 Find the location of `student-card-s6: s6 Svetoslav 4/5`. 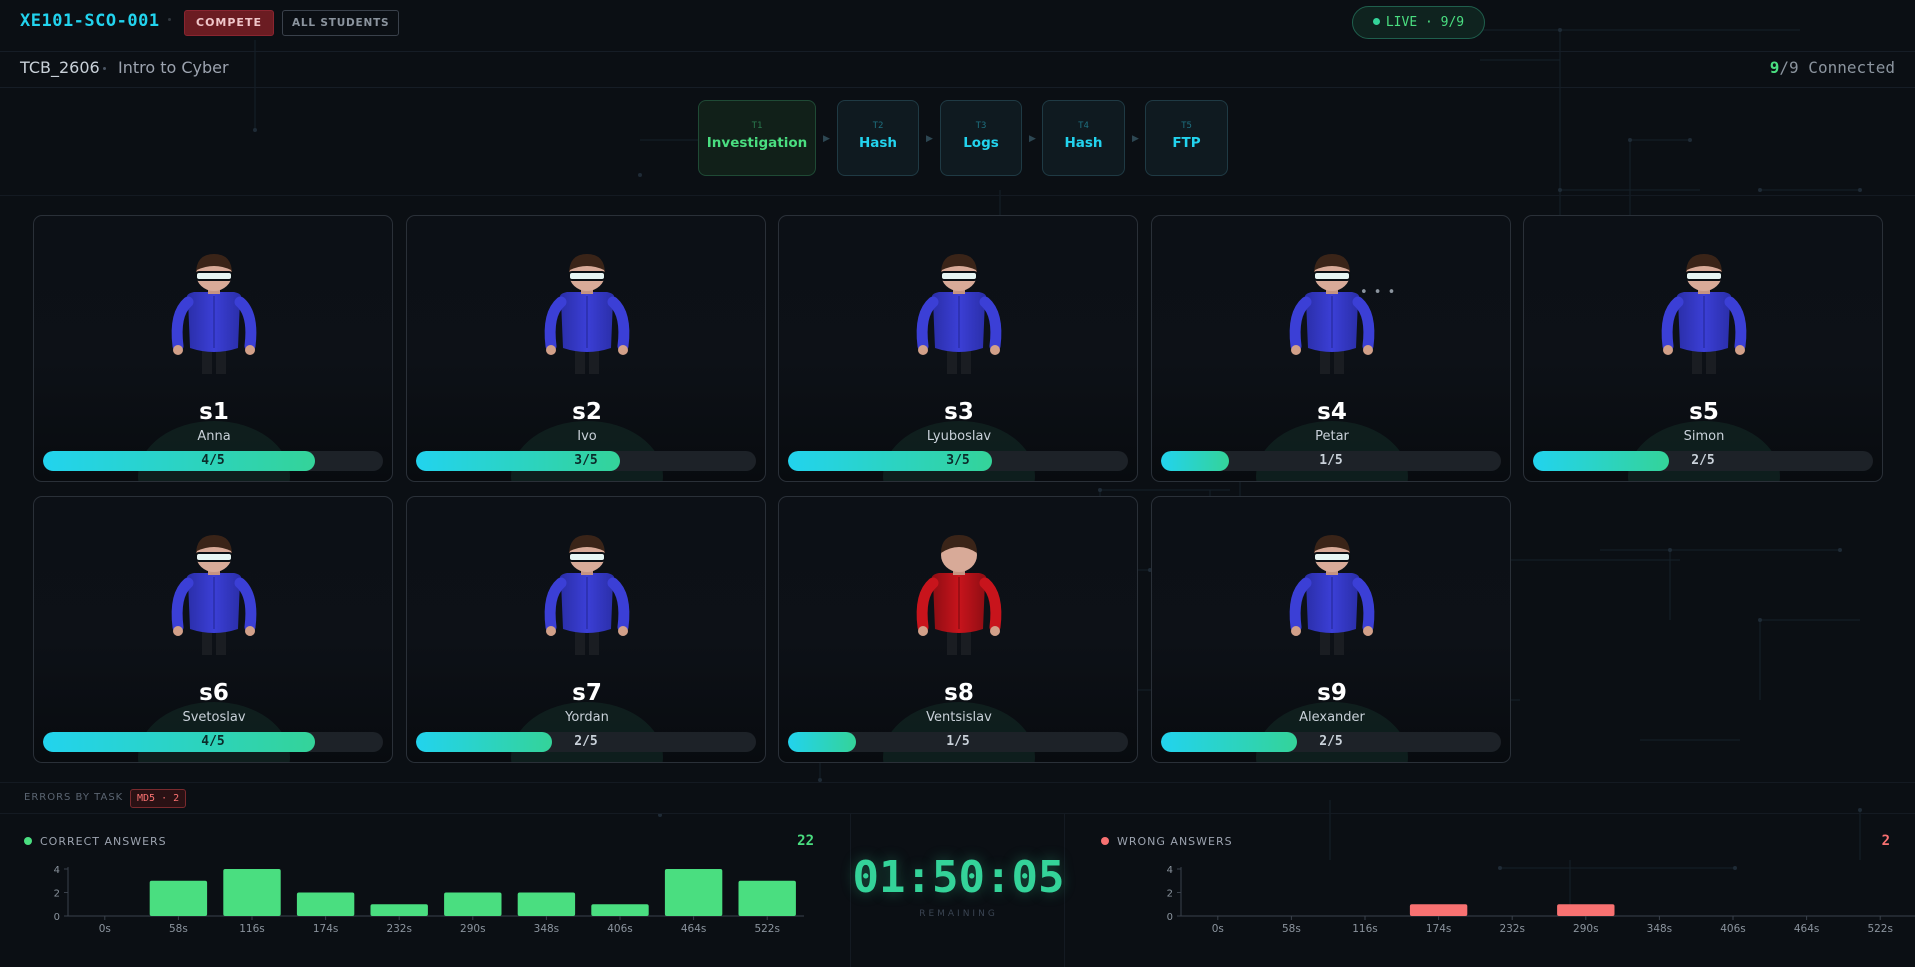

student-card-s6: s6 Svetoslav 4/5 is located at coordinates (213, 629).